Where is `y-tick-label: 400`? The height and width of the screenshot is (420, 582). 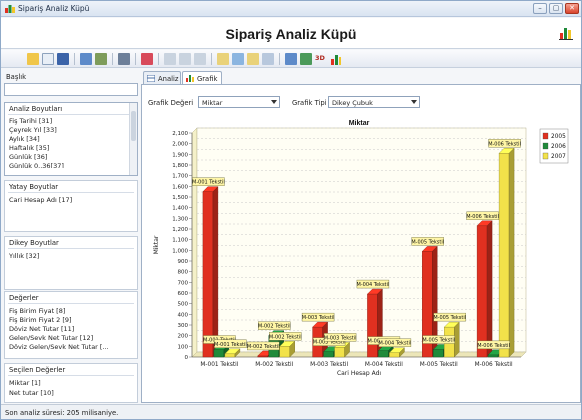
y-tick-label: 400 is located at coordinates (183, 315).